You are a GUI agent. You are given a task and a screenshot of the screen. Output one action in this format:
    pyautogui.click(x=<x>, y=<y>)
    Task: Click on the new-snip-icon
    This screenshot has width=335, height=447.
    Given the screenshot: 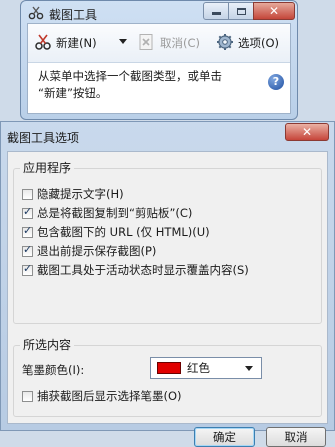 What is the action you would take?
    pyautogui.click(x=43, y=43)
    